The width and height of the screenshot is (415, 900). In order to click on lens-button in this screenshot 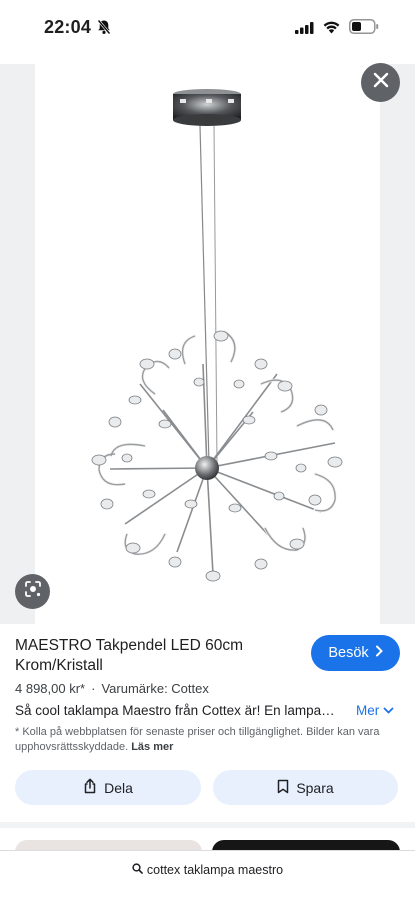, I will do `click(32, 591)`.